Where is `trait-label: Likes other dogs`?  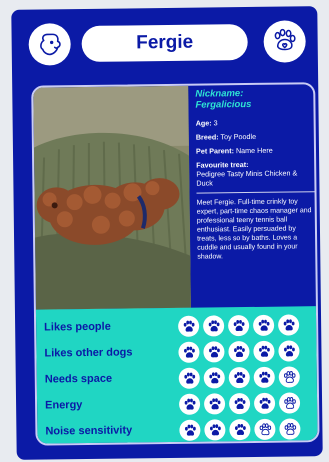 trait-label: Likes other dogs is located at coordinates (88, 353).